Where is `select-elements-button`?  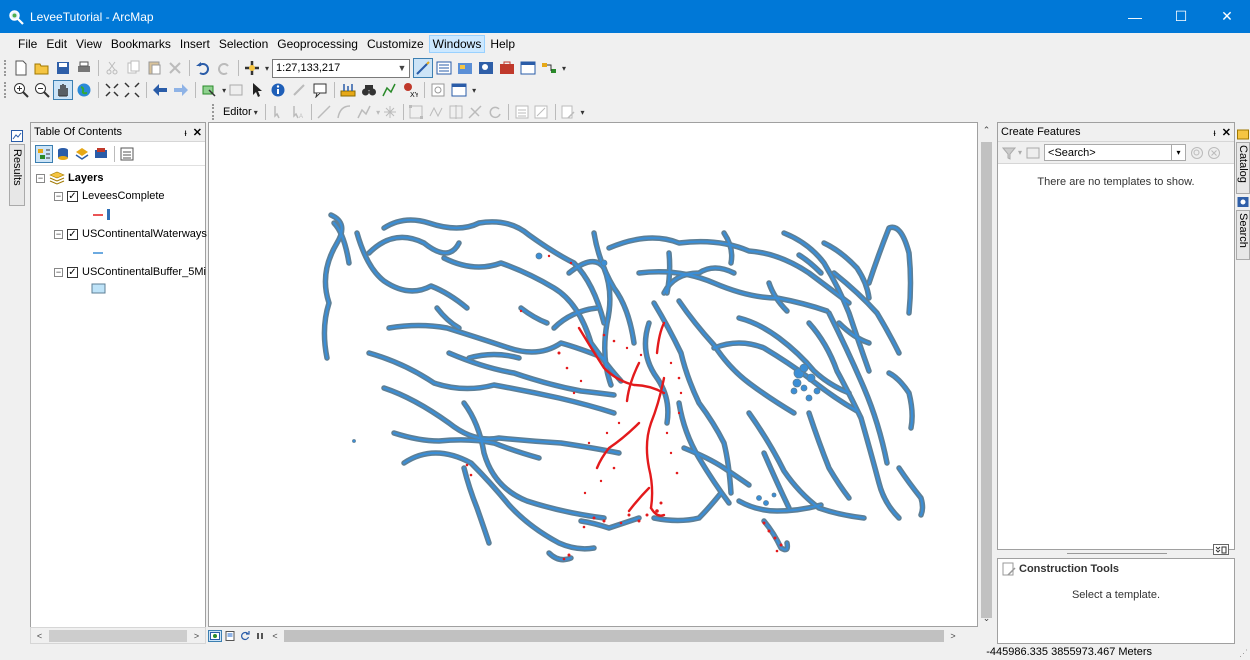 select-elements-button is located at coordinates (257, 90).